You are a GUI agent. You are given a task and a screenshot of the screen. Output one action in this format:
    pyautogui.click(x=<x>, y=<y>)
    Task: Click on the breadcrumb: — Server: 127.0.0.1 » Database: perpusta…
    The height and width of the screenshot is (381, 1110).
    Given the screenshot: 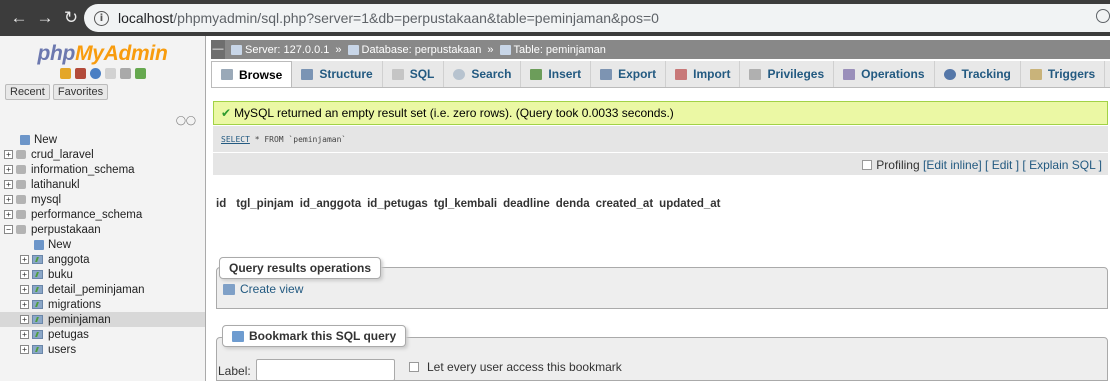 What is the action you would take?
    pyautogui.click(x=660, y=49)
    